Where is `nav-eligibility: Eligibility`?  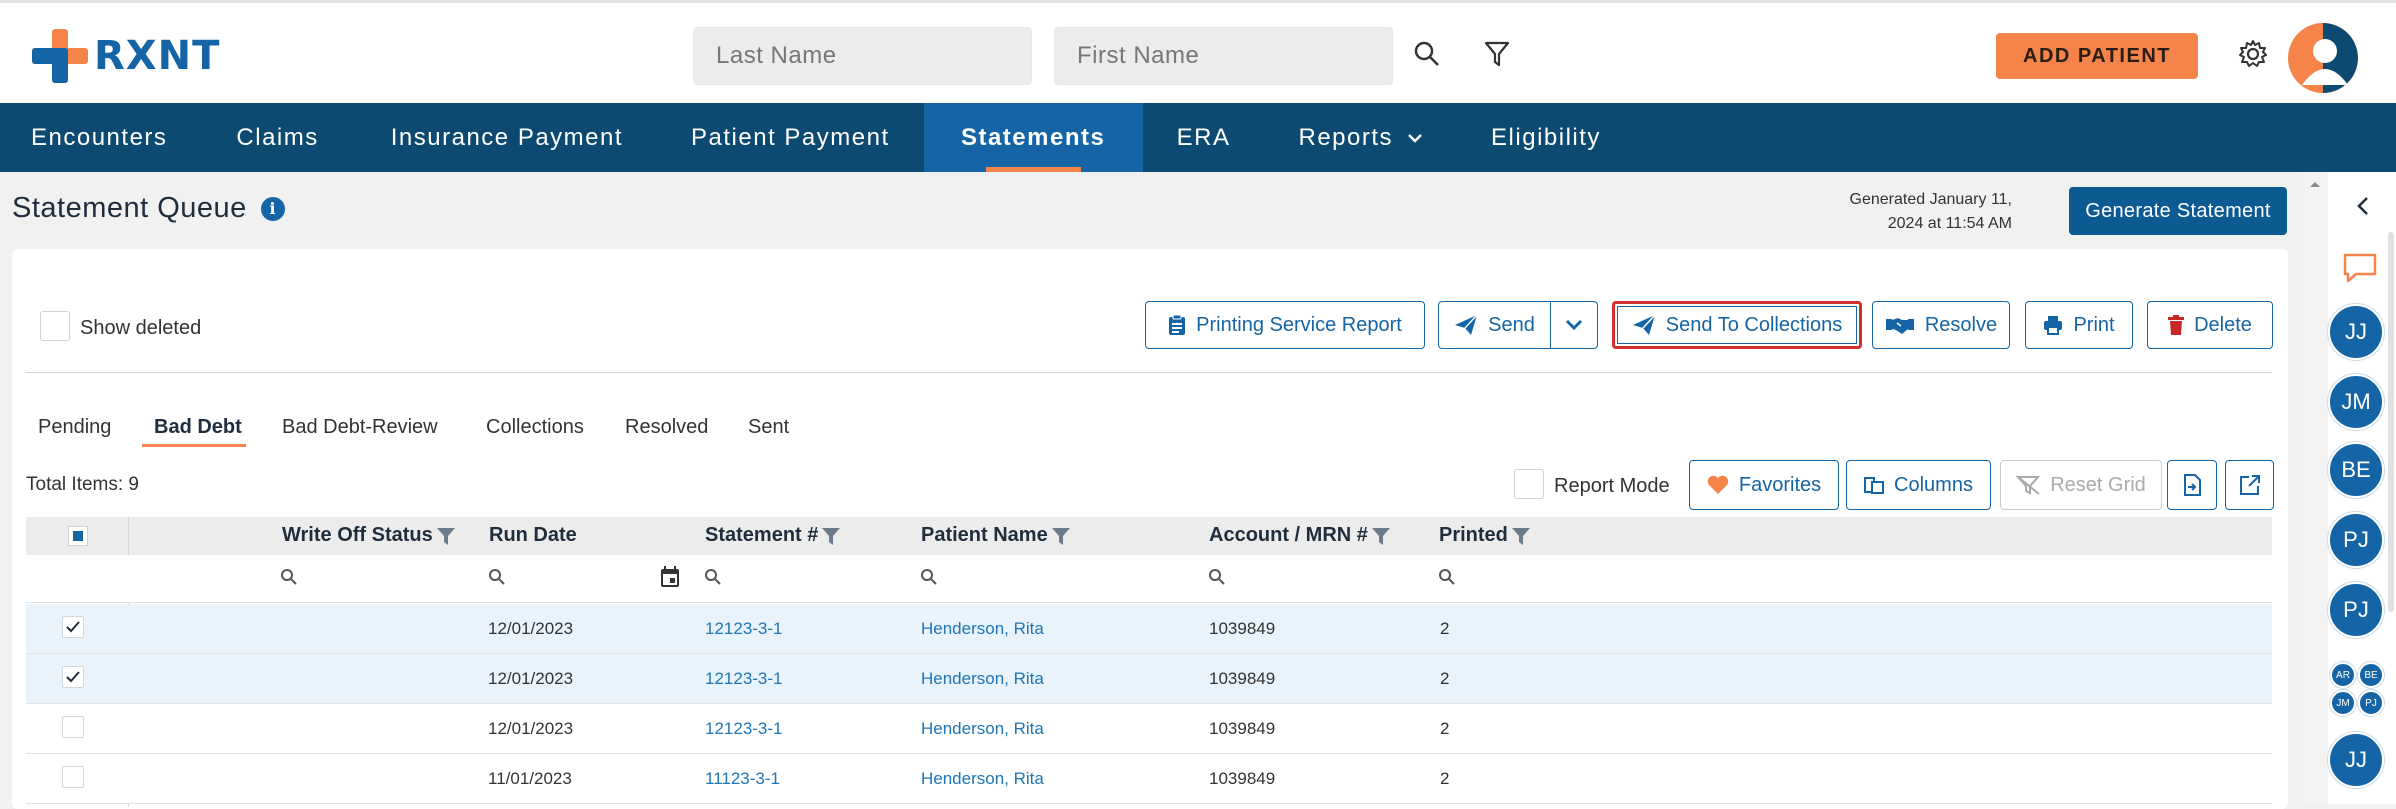
nav-eligibility: Eligibility is located at coordinates (1546, 137).